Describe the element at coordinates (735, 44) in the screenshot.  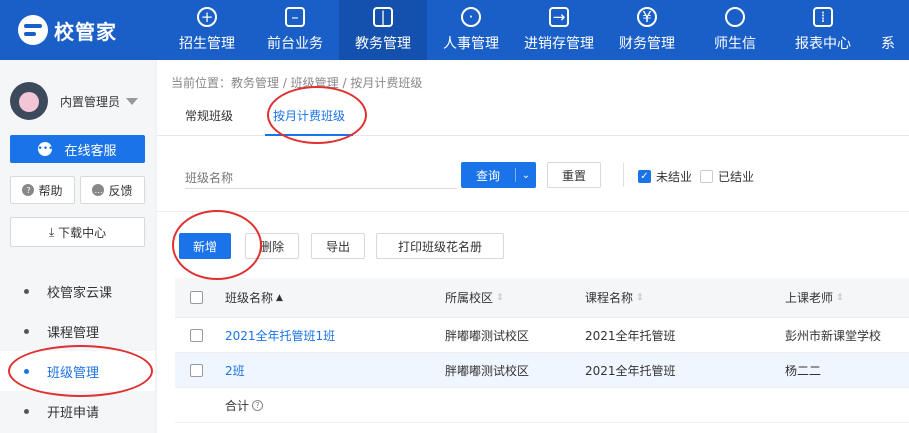
I see `nav-label: 师生信` at that location.